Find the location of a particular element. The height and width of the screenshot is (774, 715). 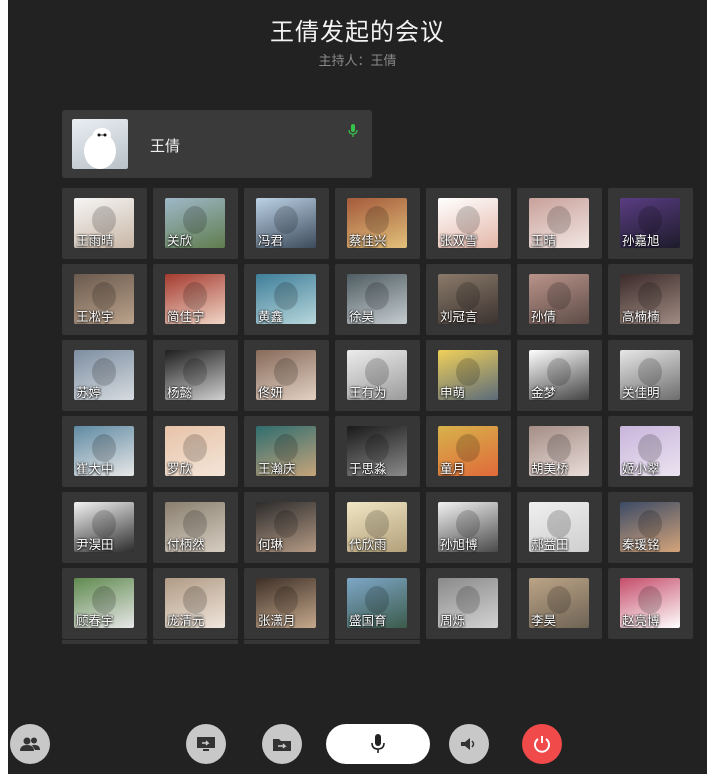

participant-name: 郝益田 is located at coordinates (550, 544).